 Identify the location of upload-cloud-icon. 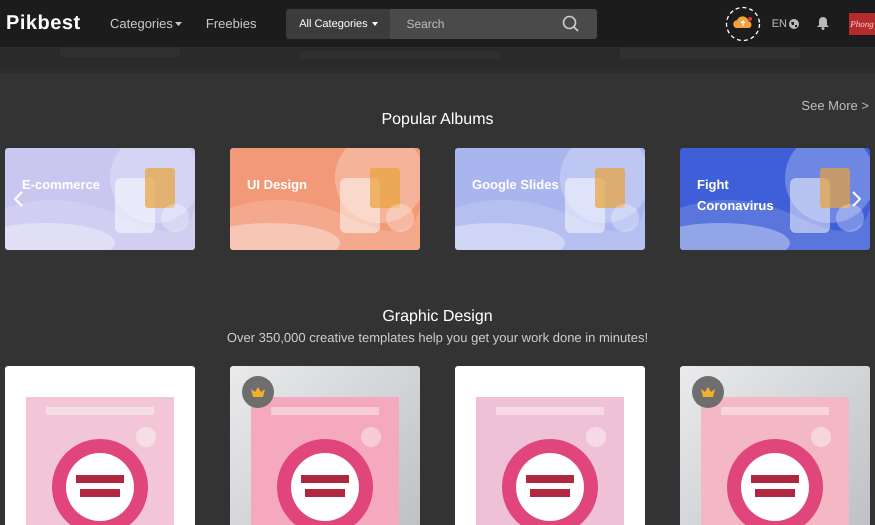
(742, 24).